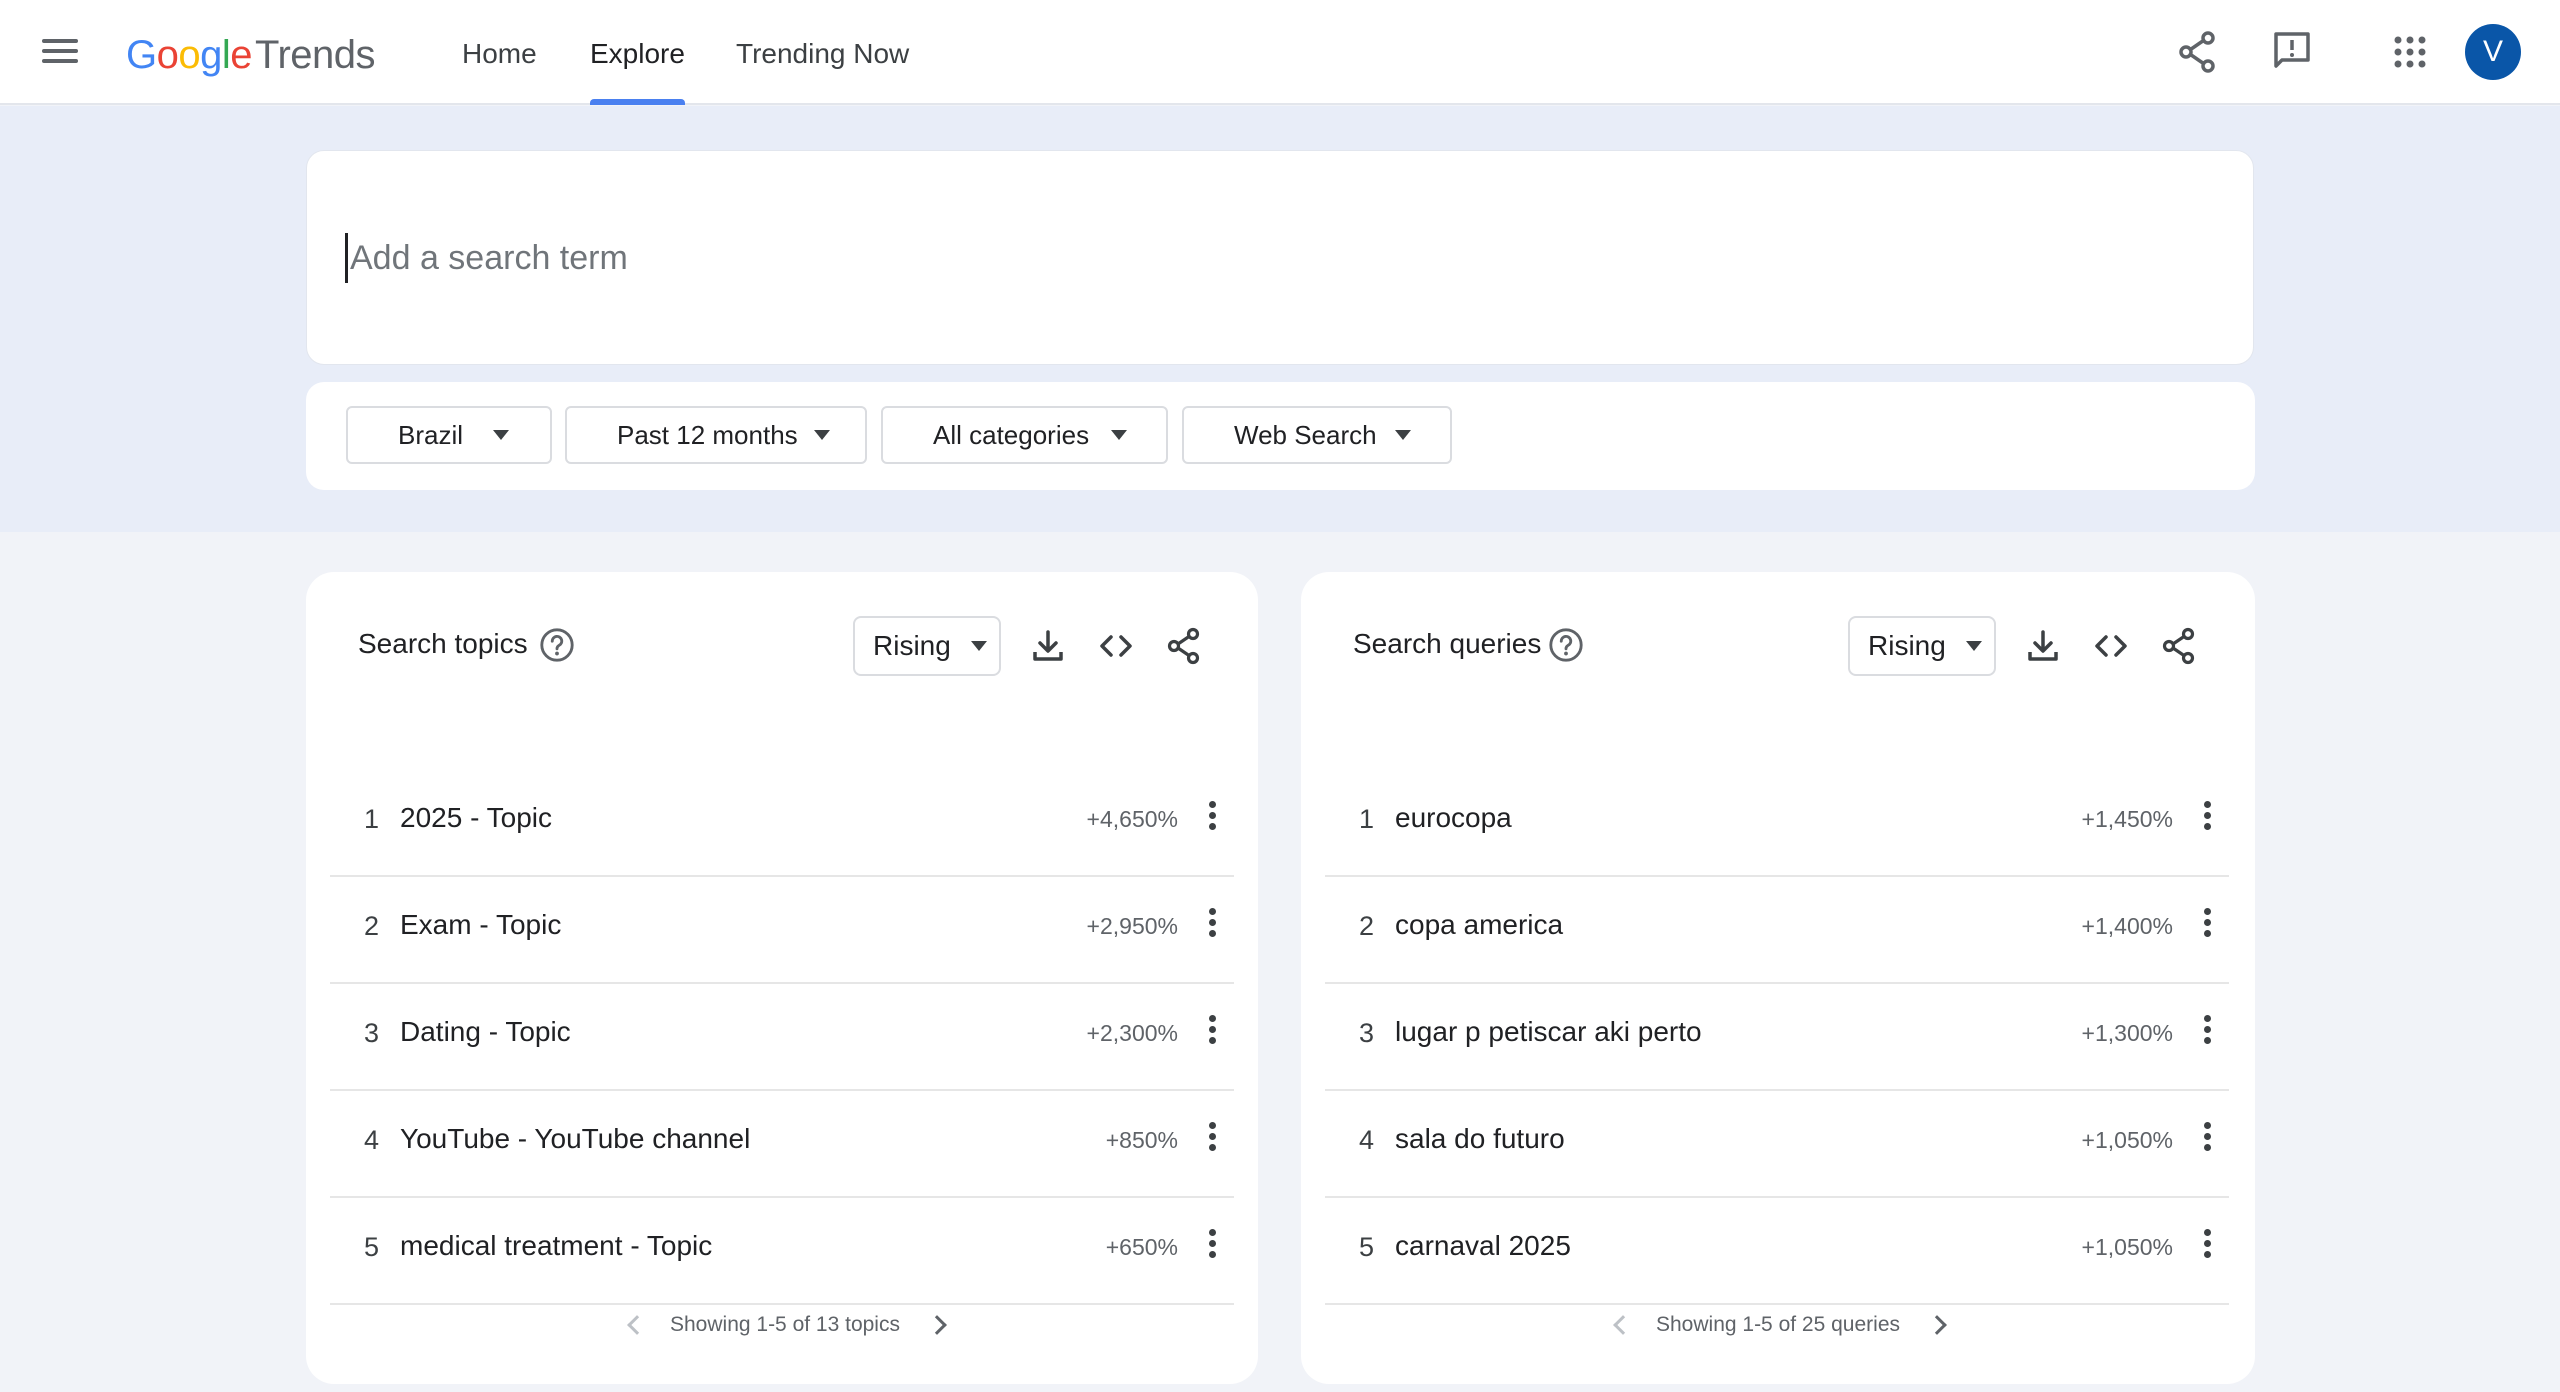  I want to click on time-range-label: Past 12 months, so click(707, 434).